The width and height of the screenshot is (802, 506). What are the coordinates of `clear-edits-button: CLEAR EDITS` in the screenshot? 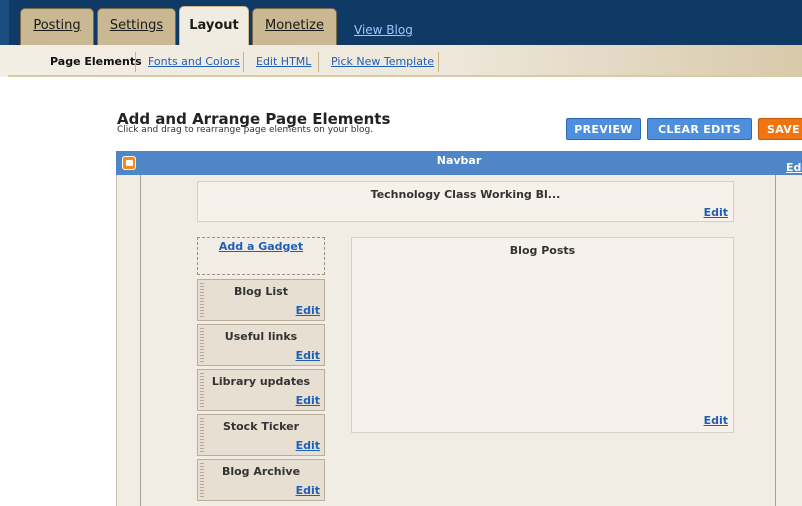 It's located at (699, 129).